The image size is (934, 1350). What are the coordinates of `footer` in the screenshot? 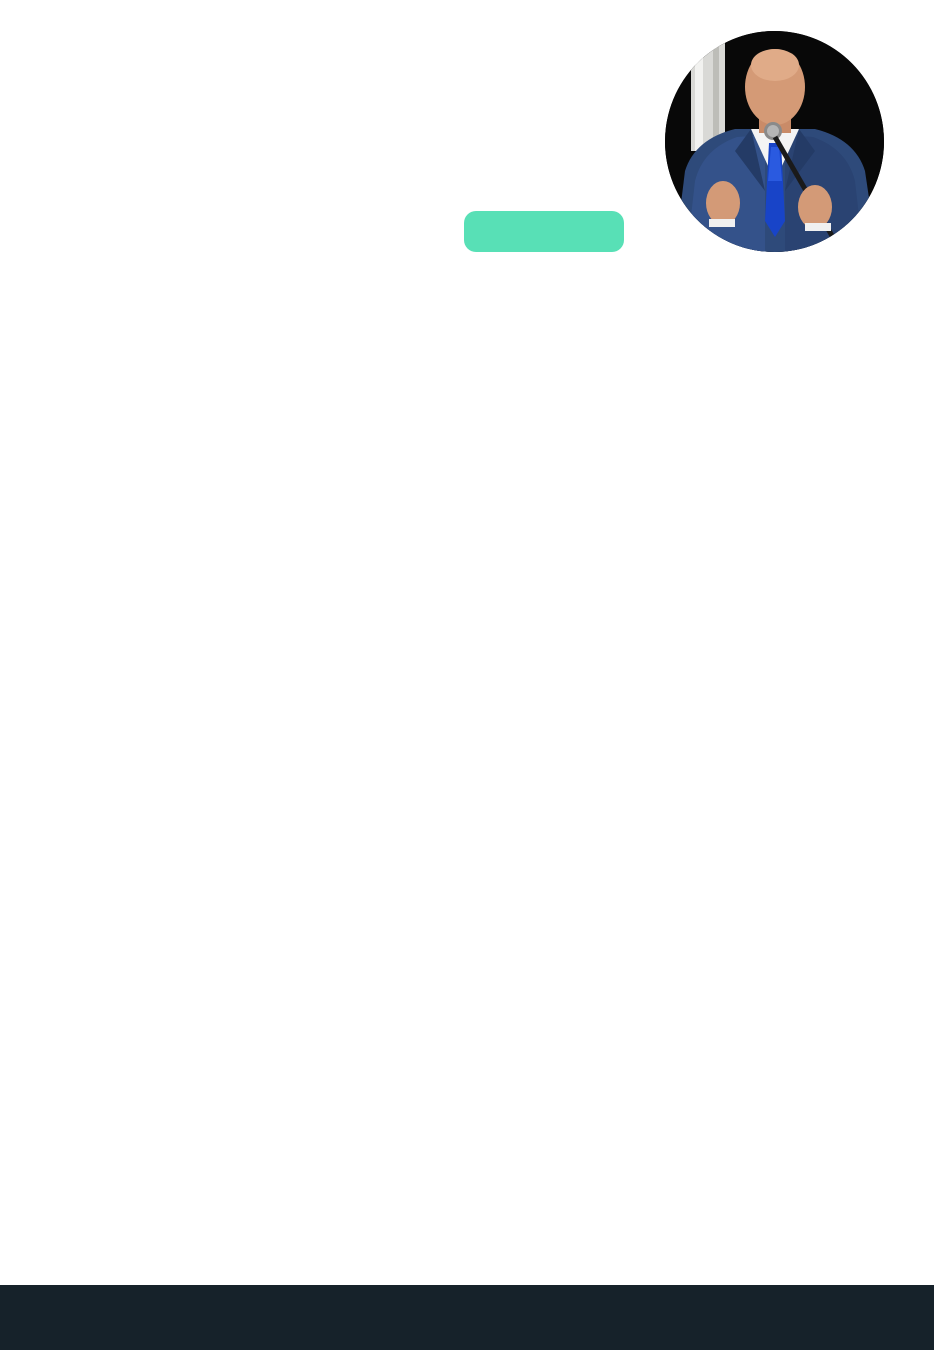 It's located at (467, 1317).